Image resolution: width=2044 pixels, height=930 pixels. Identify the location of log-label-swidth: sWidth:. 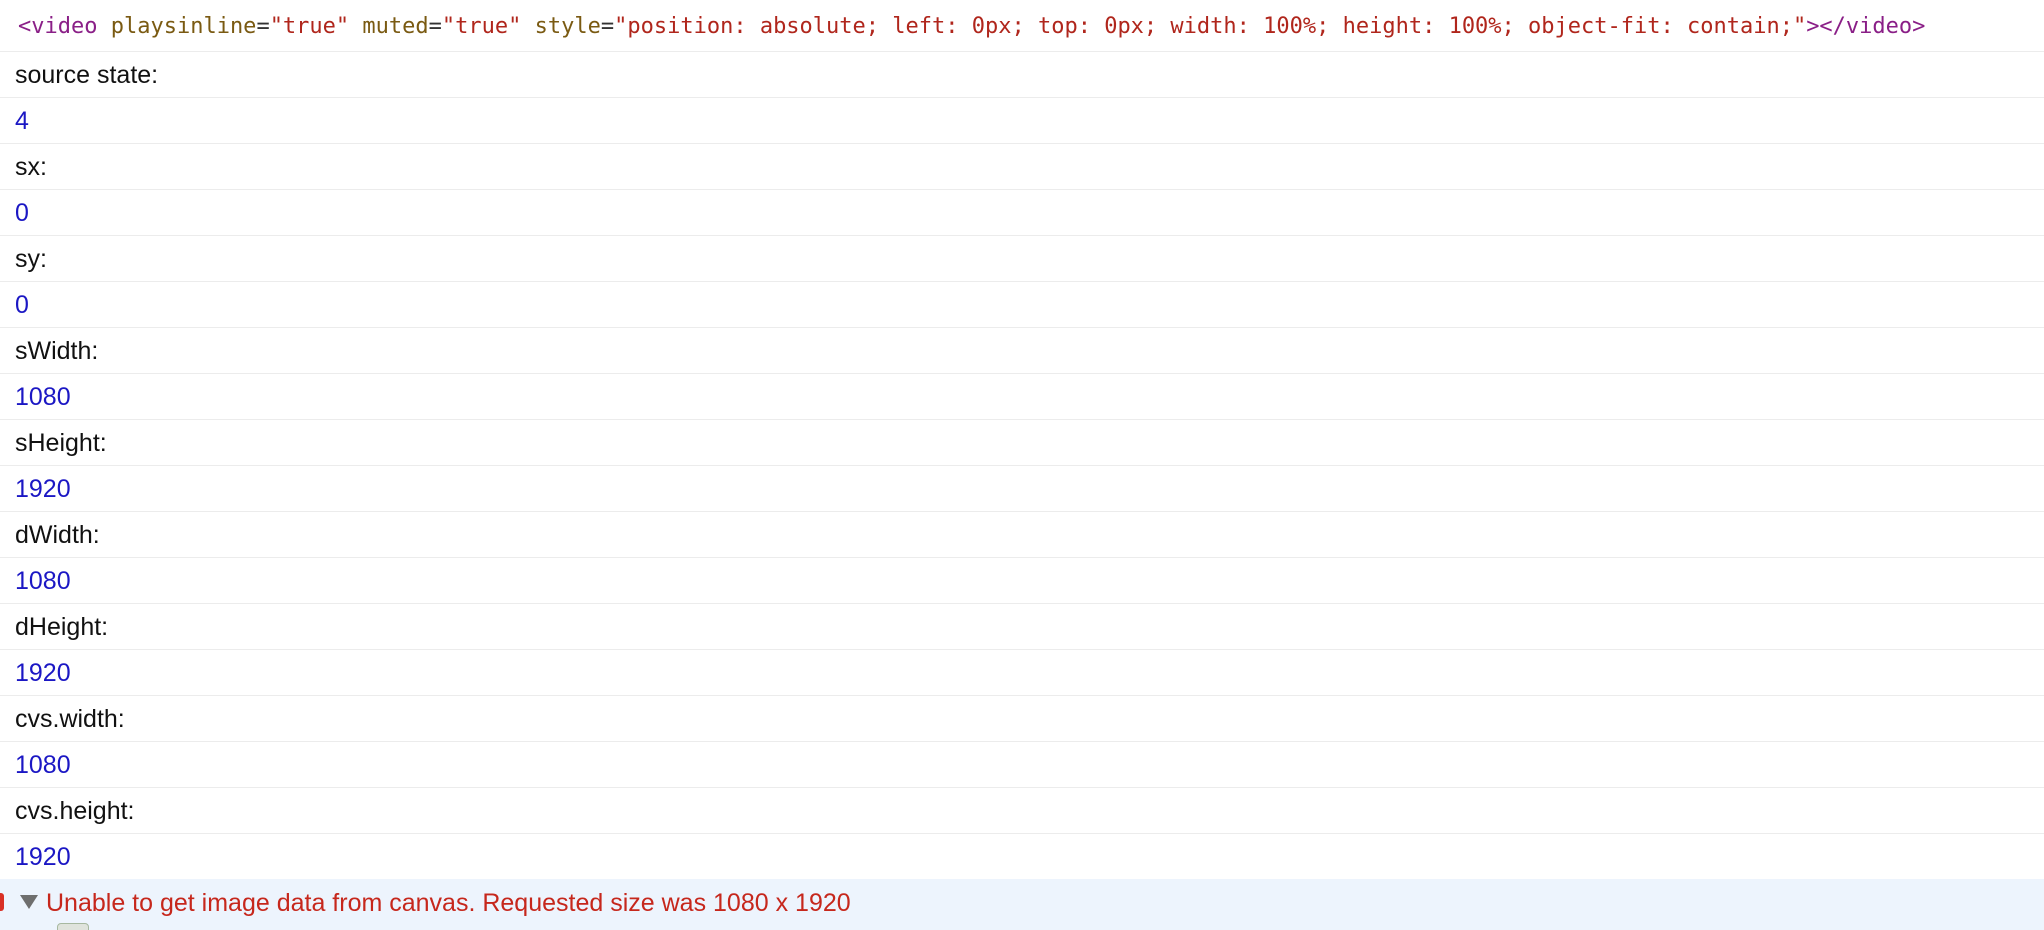
(1022, 351).